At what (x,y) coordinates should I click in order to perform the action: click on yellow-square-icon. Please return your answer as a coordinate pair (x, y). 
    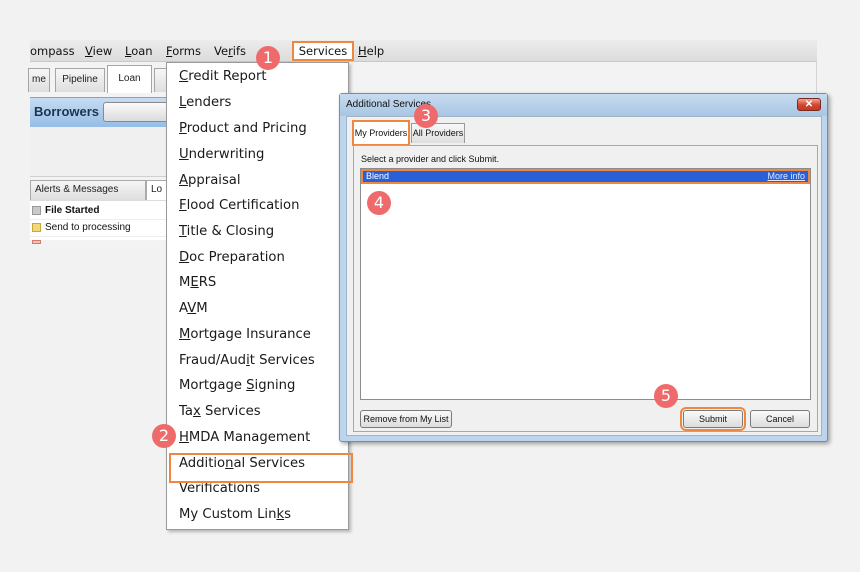
    Looking at the image, I should click on (36, 227).